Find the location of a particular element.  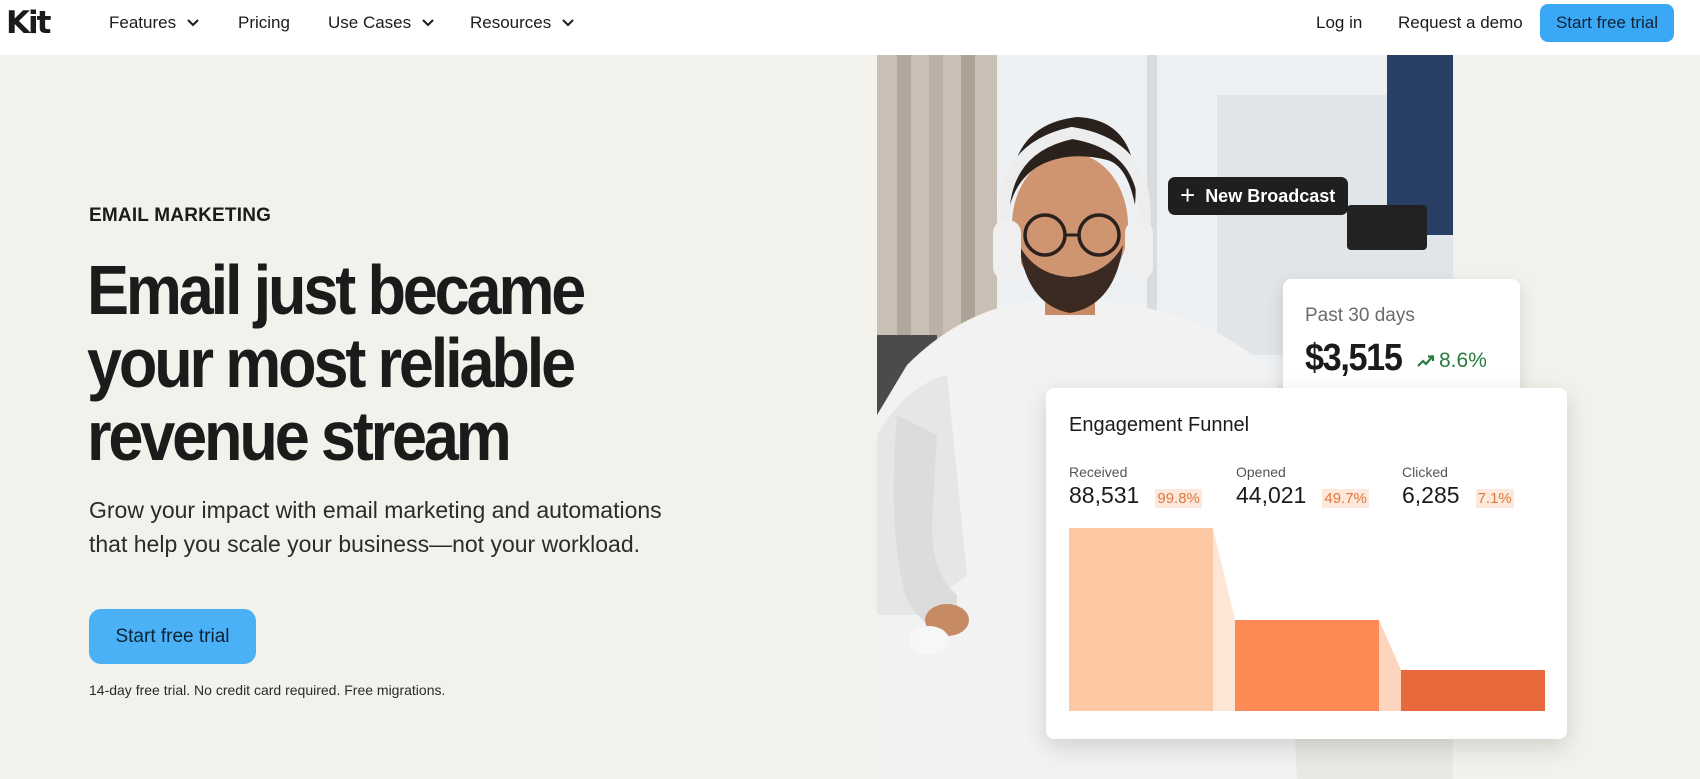

trending-up-icon is located at coordinates (1426, 361).